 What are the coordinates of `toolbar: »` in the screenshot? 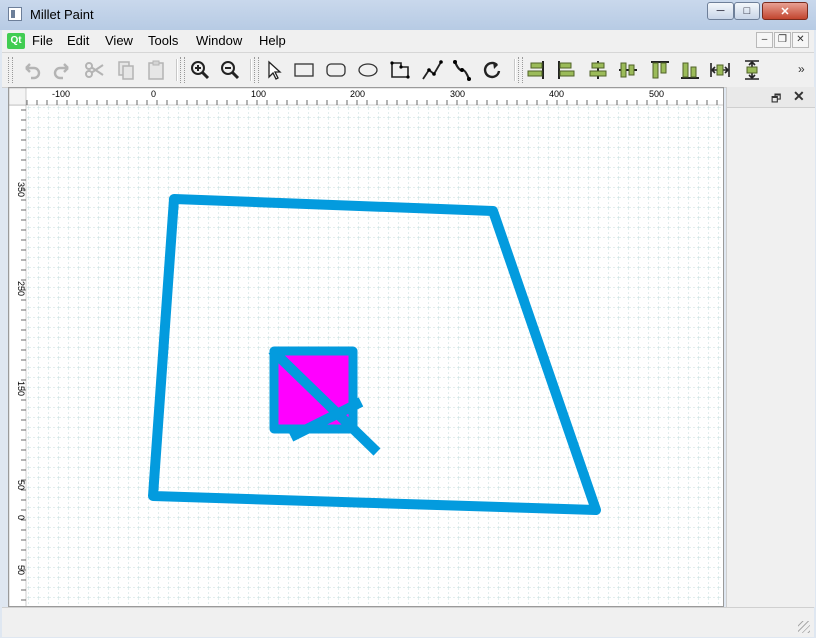 It's located at (408, 70).